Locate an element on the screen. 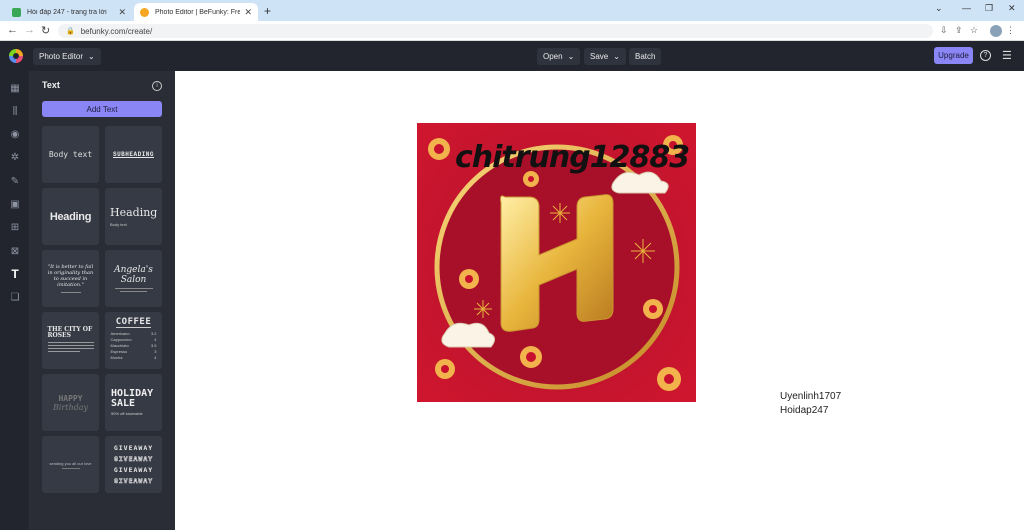 The image size is (1024, 530). open-label: Open is located at coordinates (553, 56).